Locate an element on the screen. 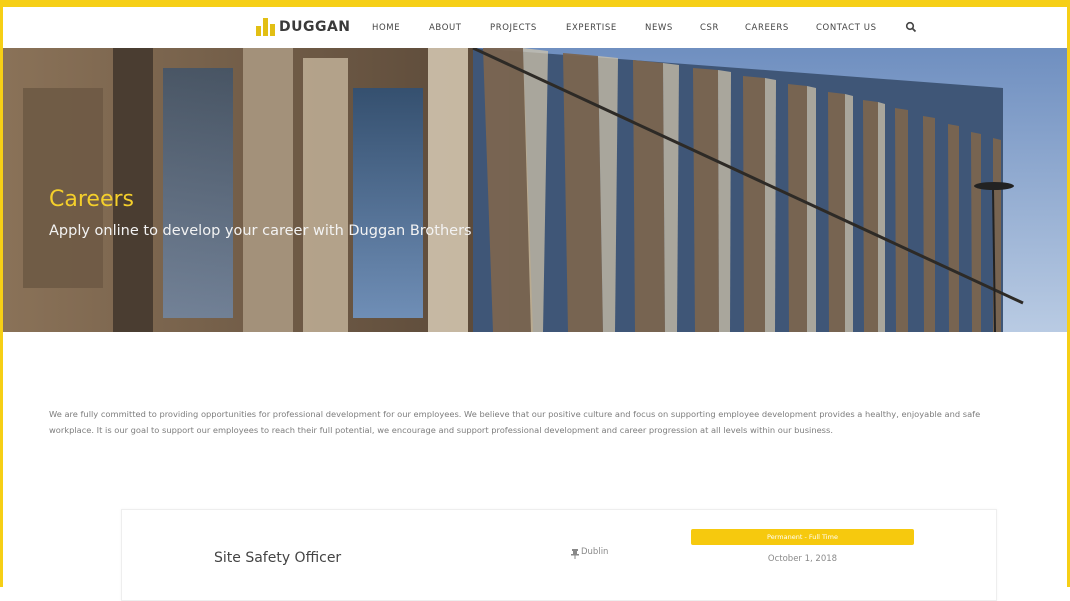 The width and height of the screenshot is (1070, 601). site-logo: DUGGAN is located at coordinates (303, 27).